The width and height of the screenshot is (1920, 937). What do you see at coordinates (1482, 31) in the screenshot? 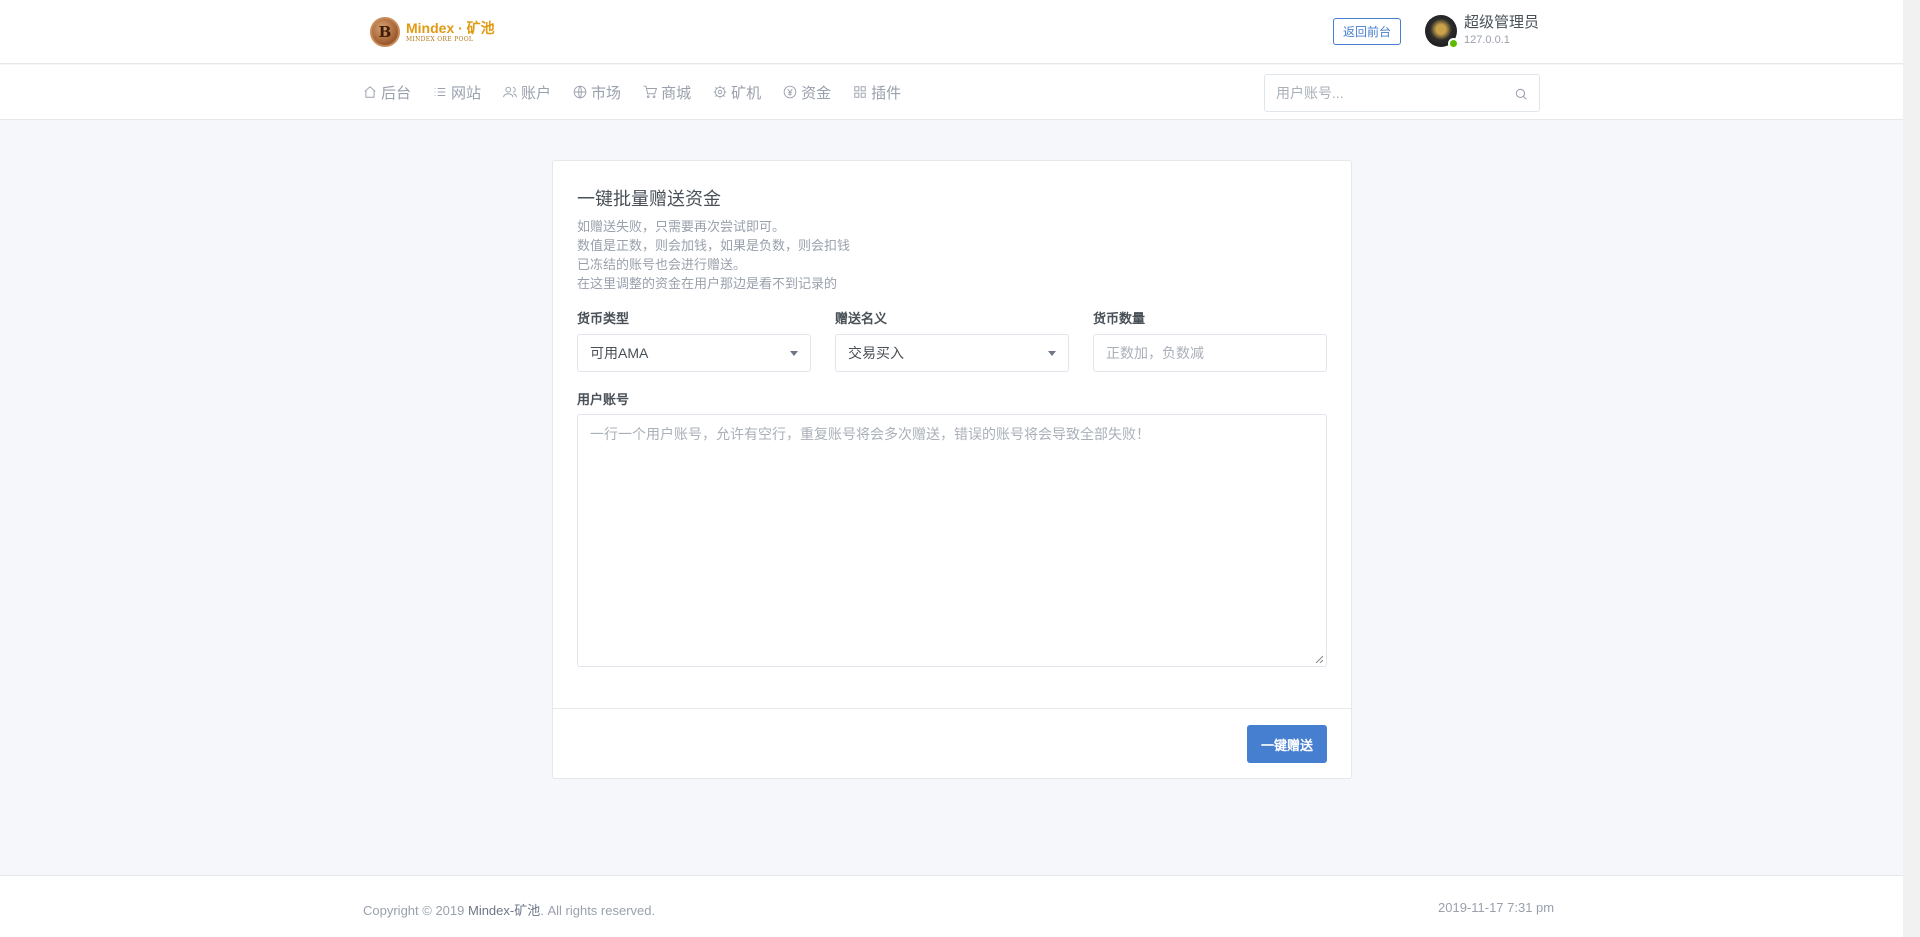
I see `user-menu: 超级管理员 127.0.0.1` at bounding box center [1482, 31].